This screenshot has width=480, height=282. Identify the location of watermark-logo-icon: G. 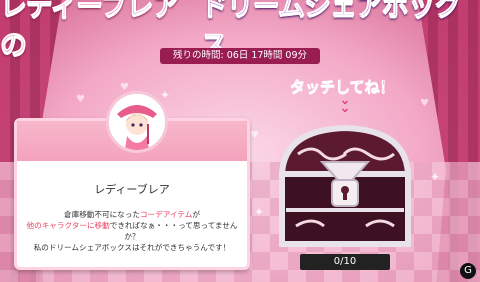
(468, 271).